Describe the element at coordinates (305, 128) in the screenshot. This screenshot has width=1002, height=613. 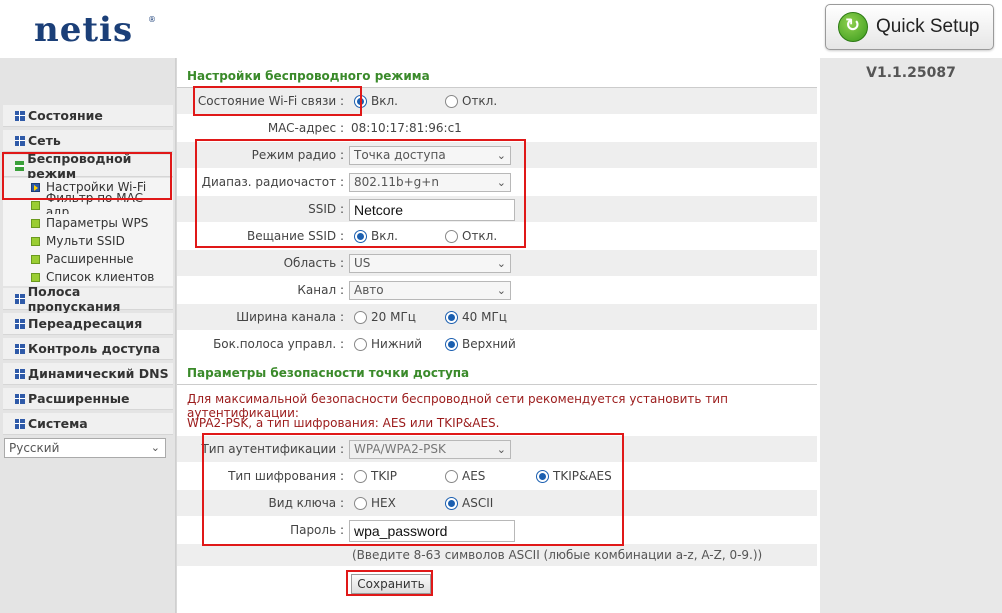
I see `mac-label: MAC-адрес :` at that location.